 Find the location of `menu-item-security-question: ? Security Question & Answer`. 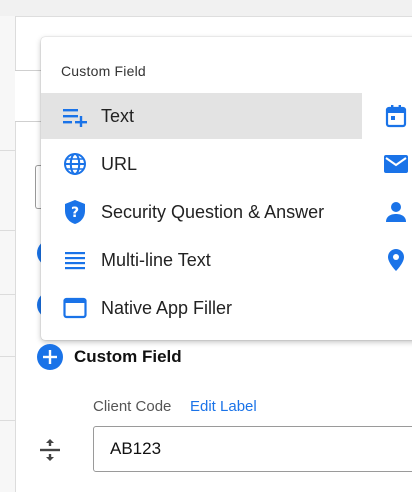

menu-item-security-question: ? Security Question & Answer is located at coordinates (201, 212).